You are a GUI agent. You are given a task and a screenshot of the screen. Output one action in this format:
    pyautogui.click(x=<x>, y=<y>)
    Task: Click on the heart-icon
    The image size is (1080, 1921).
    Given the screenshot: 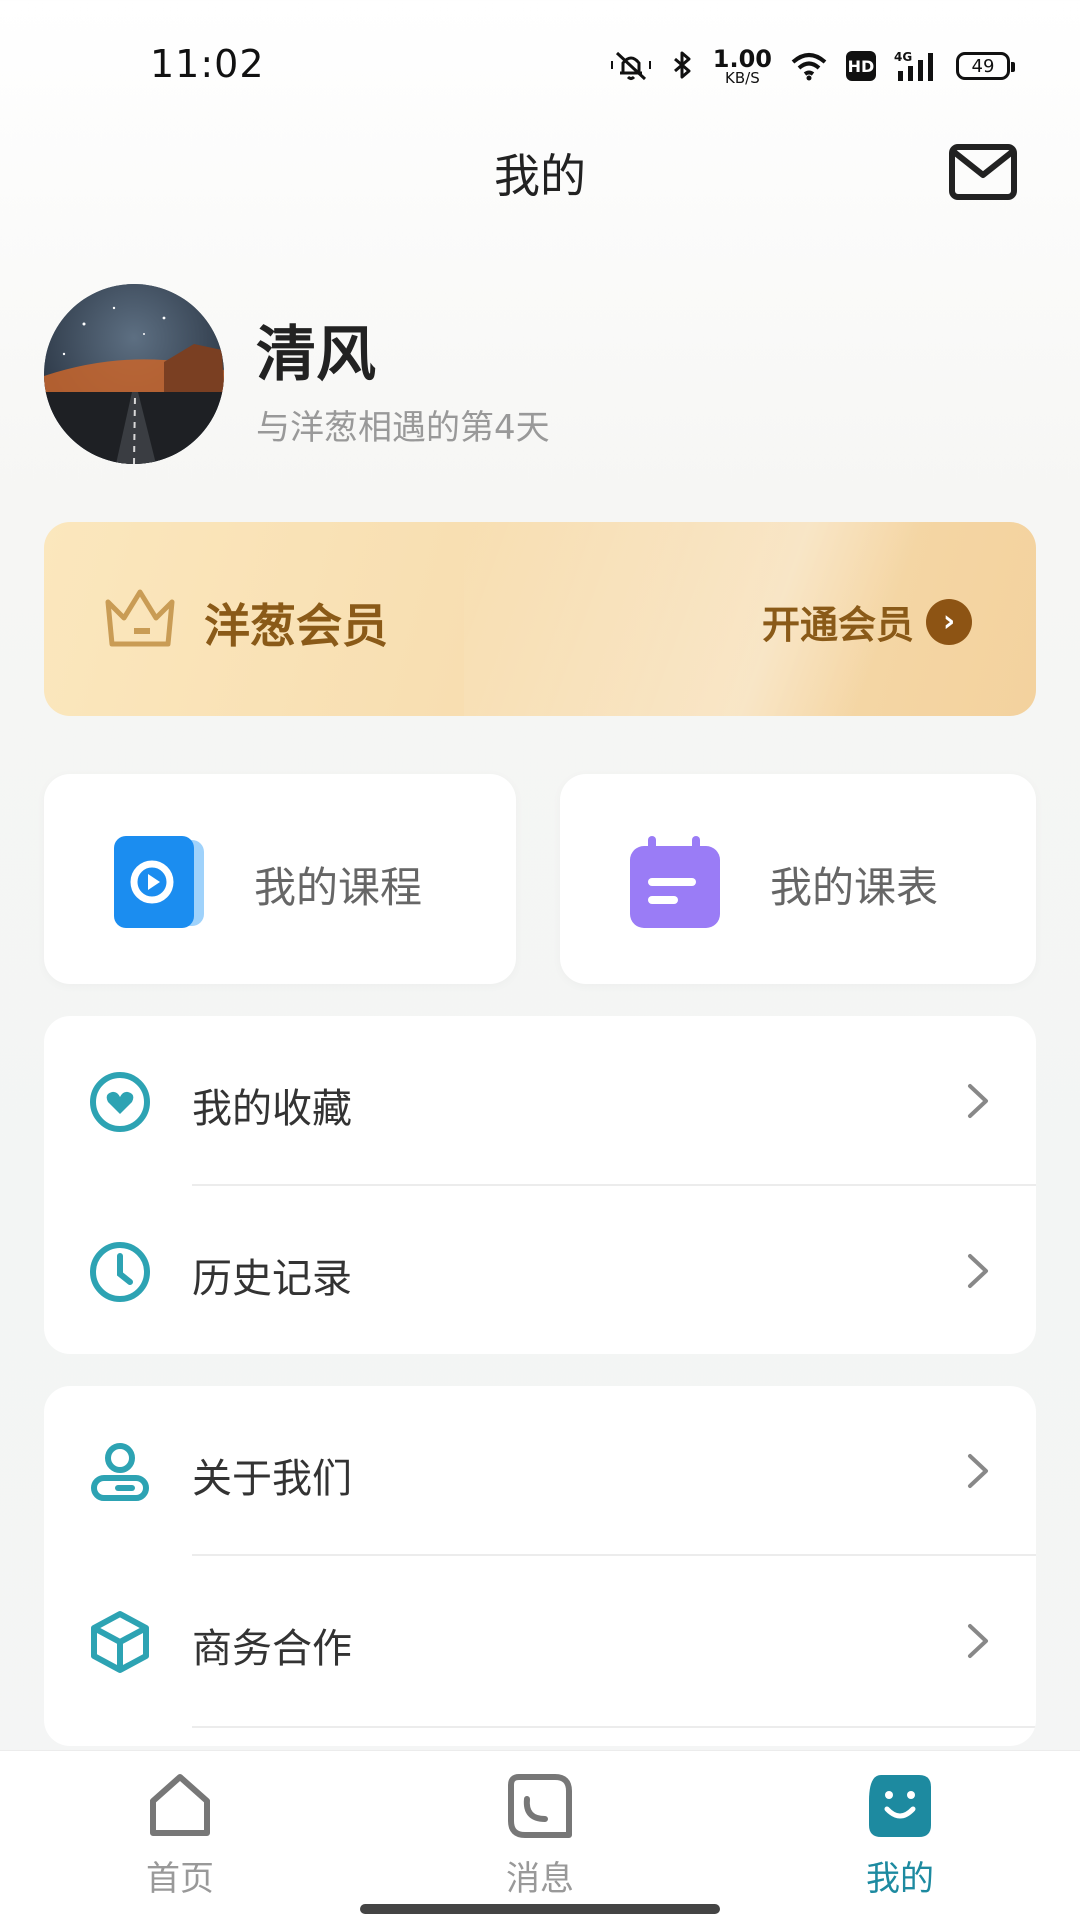 What is the action you would take?
    pyautogui.click(x=120, y=1102)
    